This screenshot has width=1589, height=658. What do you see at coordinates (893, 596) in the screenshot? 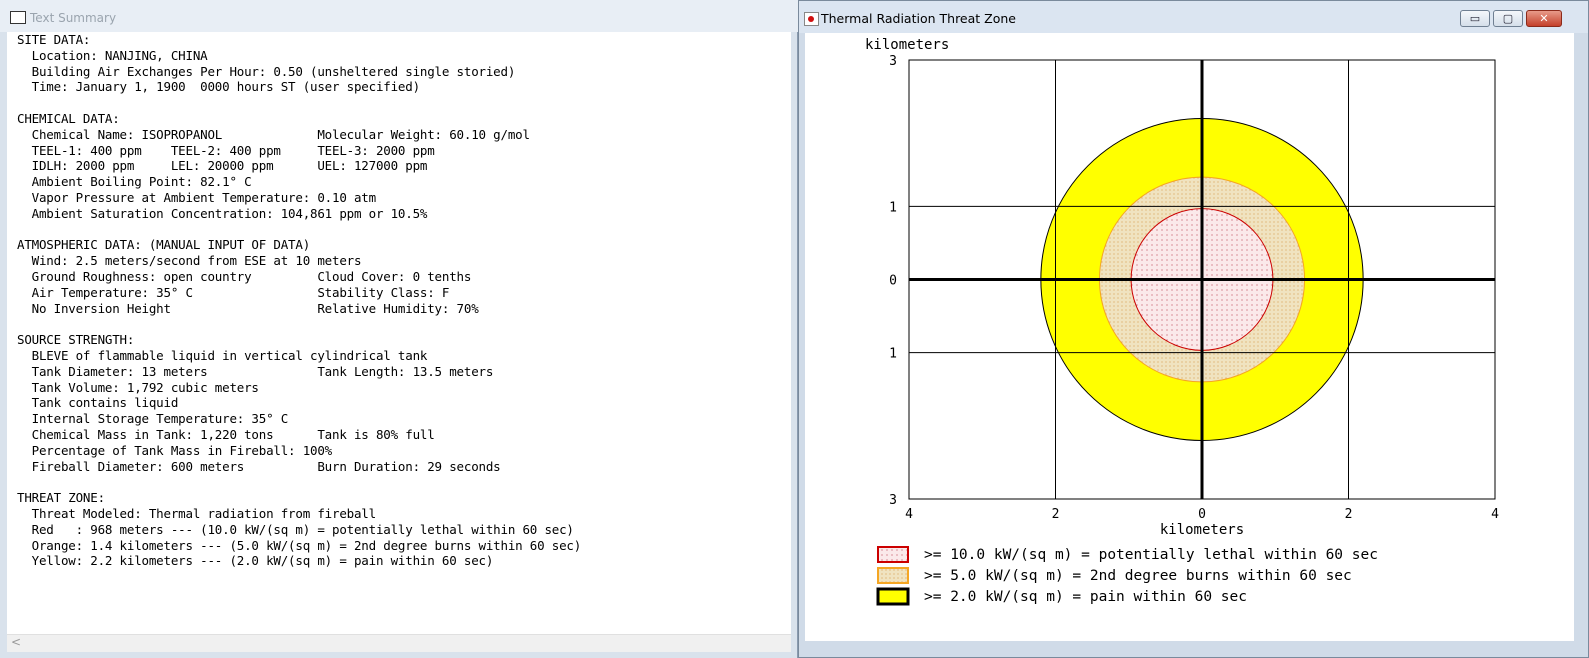
I see `legend-swatch-yellow` at bounding box center [893, 596].